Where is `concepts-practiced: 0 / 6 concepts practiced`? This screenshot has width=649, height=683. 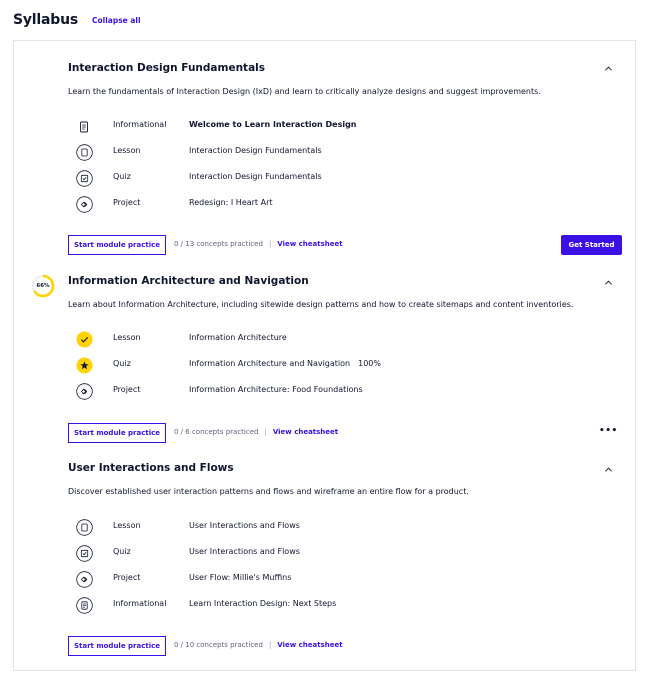
concepts-practiced: 0 / 6 concepts practiced is located at coordinates (216, 432).